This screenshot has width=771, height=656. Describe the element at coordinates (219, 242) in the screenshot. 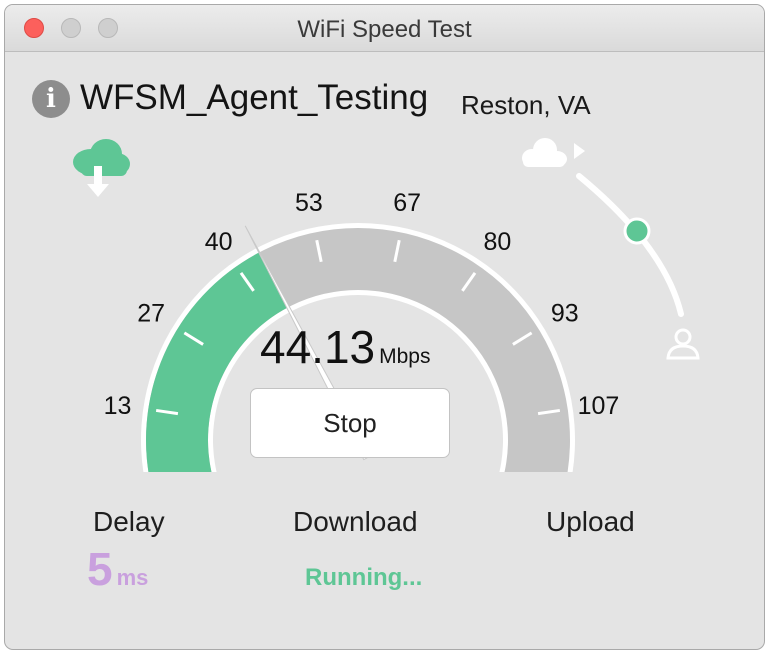

I see `gauge-tick-label: 40` at that location.